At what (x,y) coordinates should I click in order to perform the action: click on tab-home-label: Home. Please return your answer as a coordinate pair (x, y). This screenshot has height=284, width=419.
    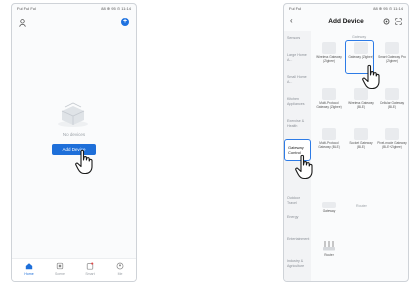
    Looking at the image, I should click on (29, 274).